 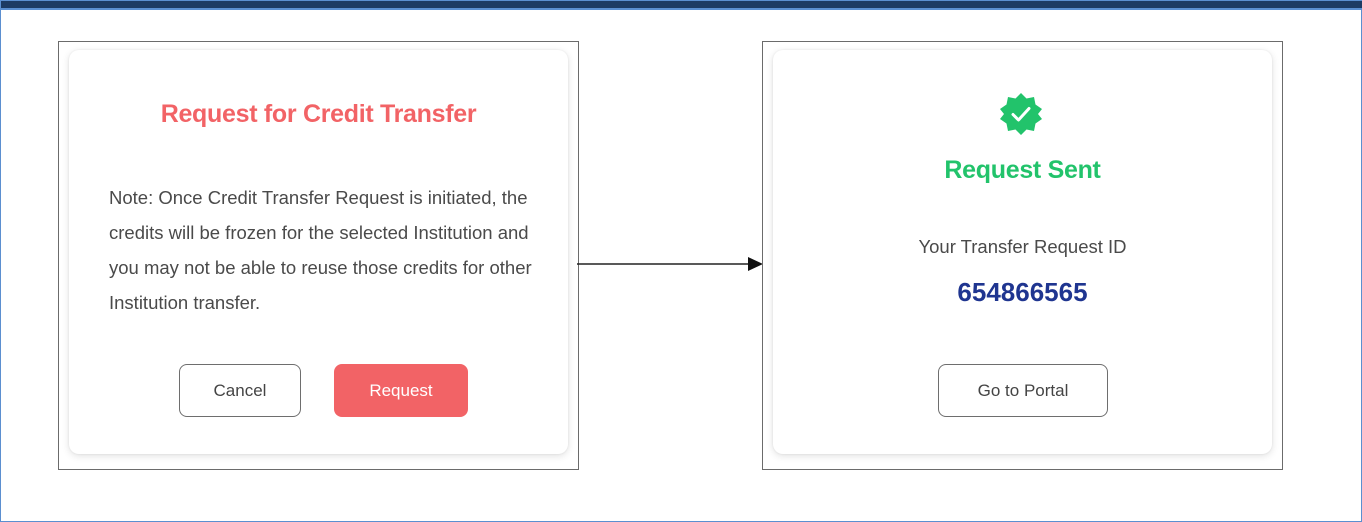 I want to click on request-button: Request, so click(x=401, y=390).